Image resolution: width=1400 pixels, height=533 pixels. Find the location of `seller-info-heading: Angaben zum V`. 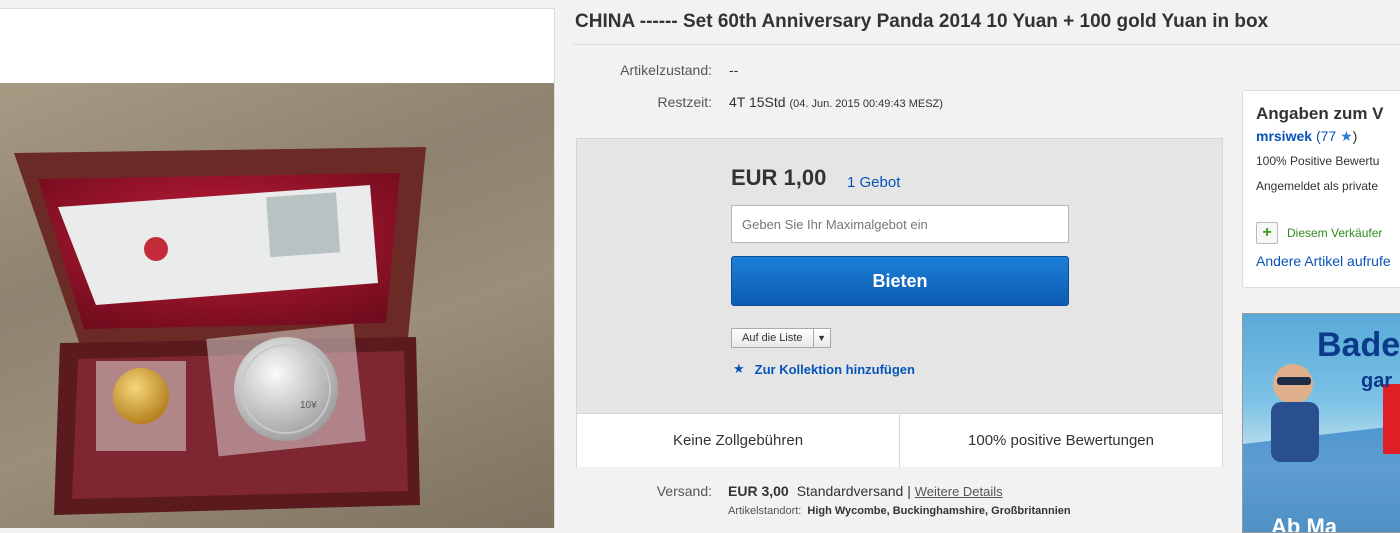

seller-info-heading: Angaben zum V is located at coordinates (1320, 113).